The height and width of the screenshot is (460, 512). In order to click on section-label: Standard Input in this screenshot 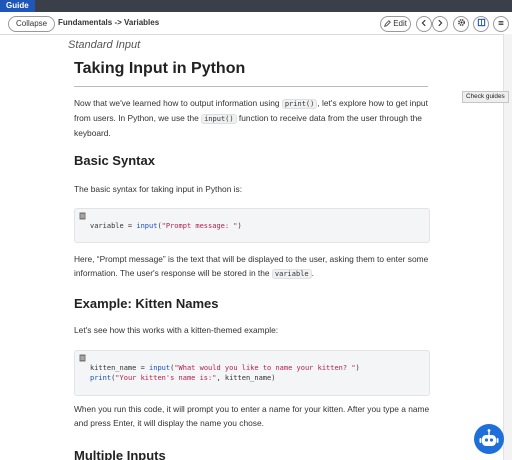, I will do `click(104, 45)`.